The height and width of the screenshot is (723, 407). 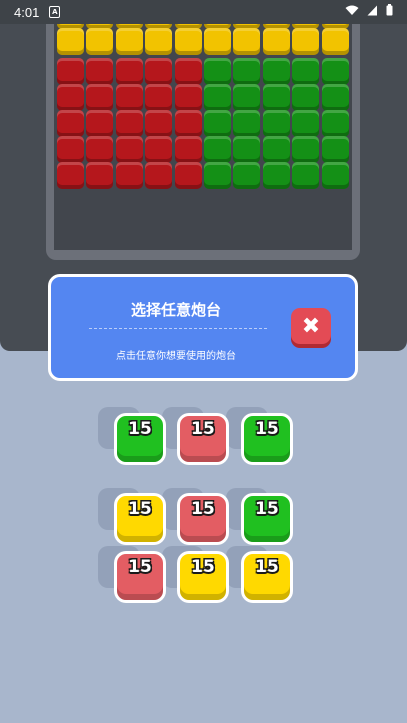 I want to click on close-icon: ✖, so click(x=311, y=326).